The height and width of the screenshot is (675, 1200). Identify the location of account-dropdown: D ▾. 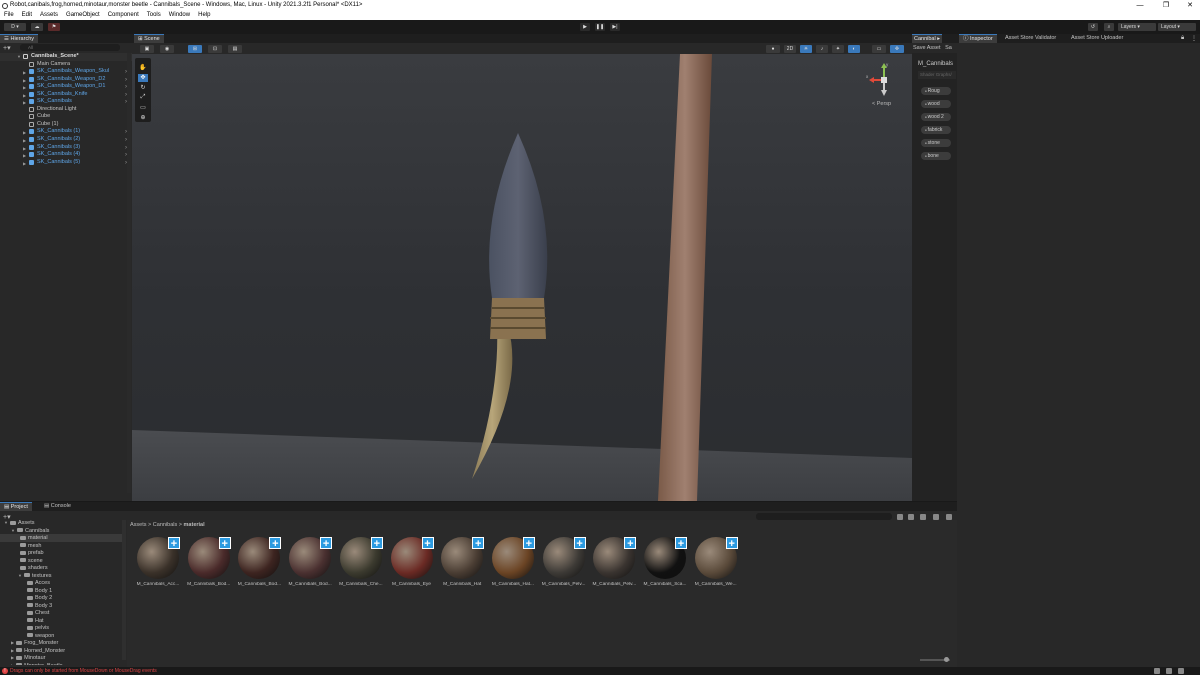
(15, 27).